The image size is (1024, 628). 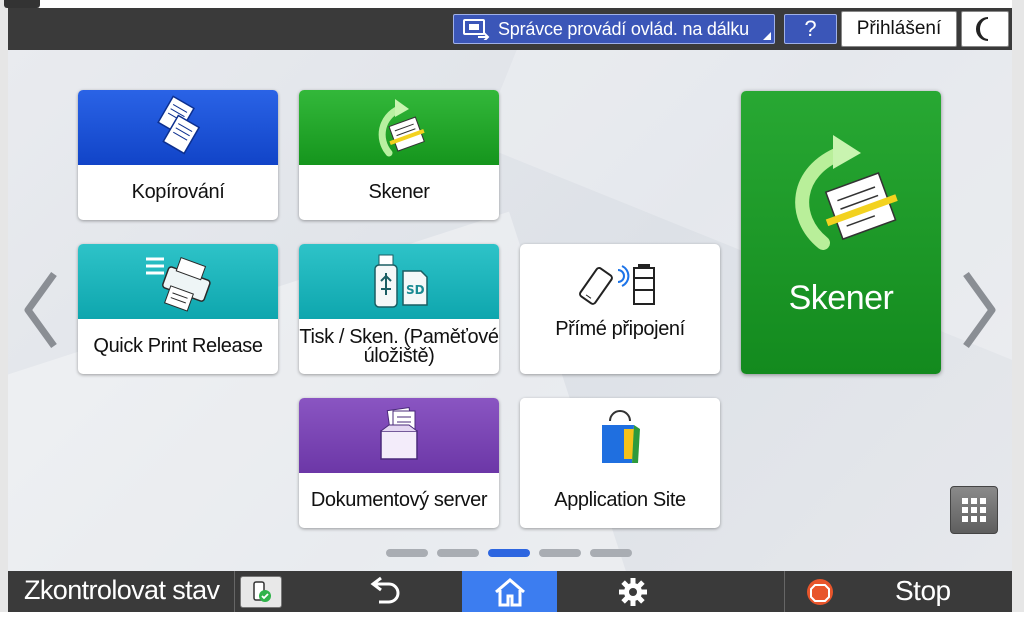 I want to click on tile-label: Dokumentový server, so click(x=399, y=500).